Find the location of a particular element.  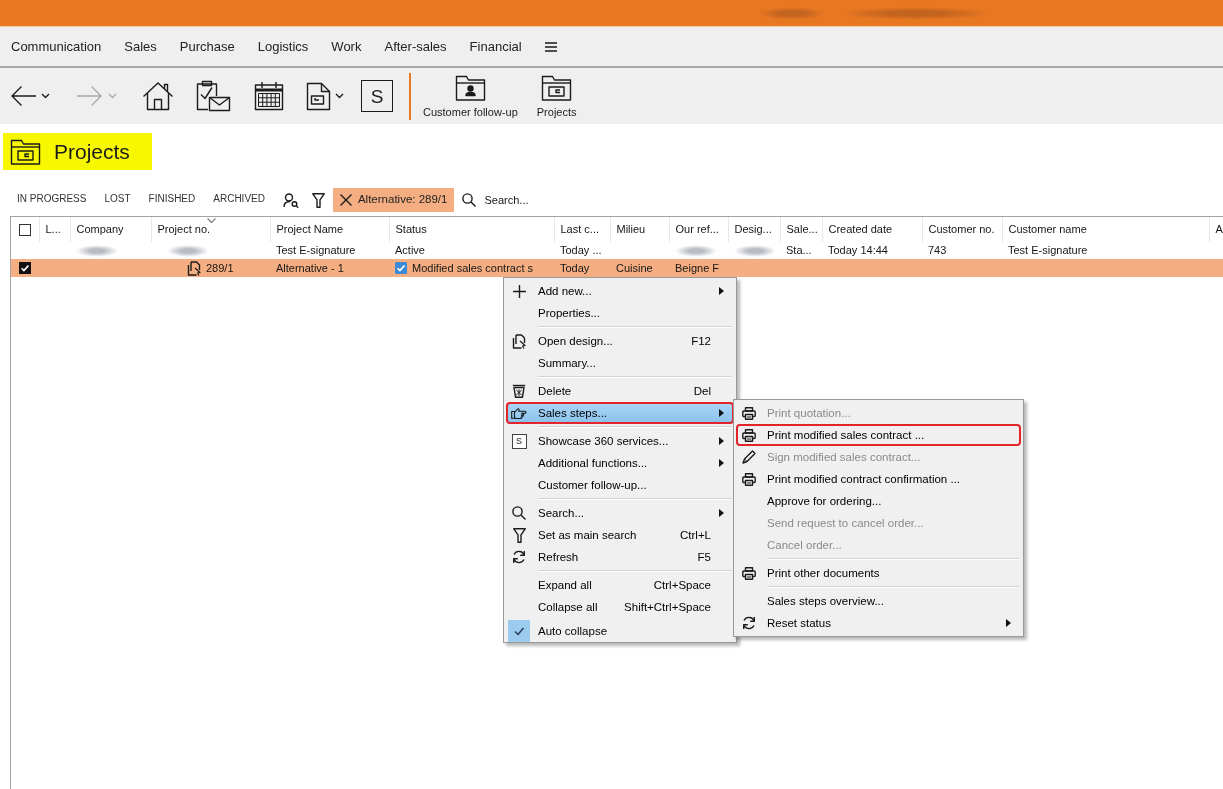

trash-icon is located at coordinates (519, 391).